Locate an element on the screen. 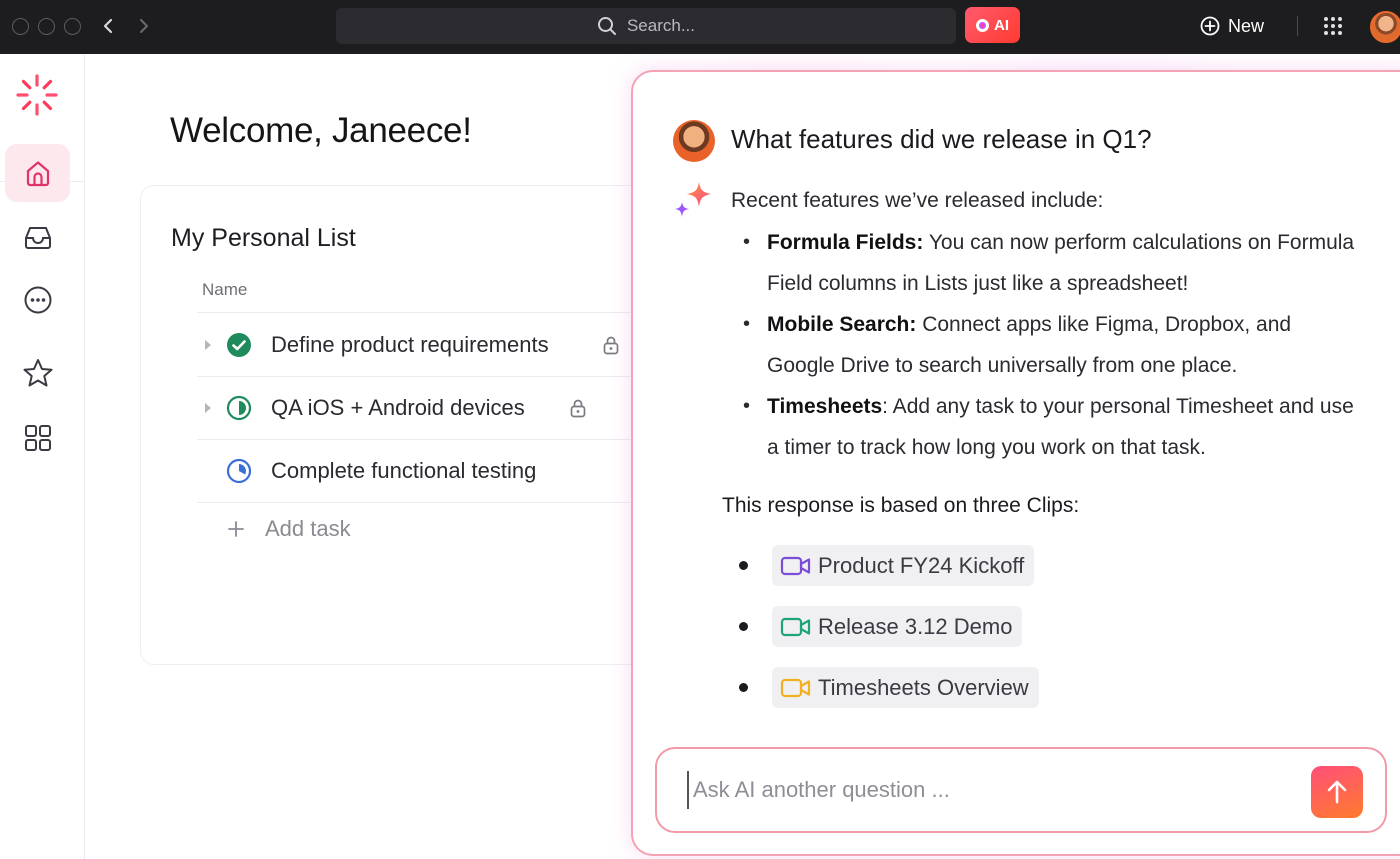 This screenshot has height=859, width=1400. clip-list-item: Product FY24 Kickoff is located at coordinates (887, 565).